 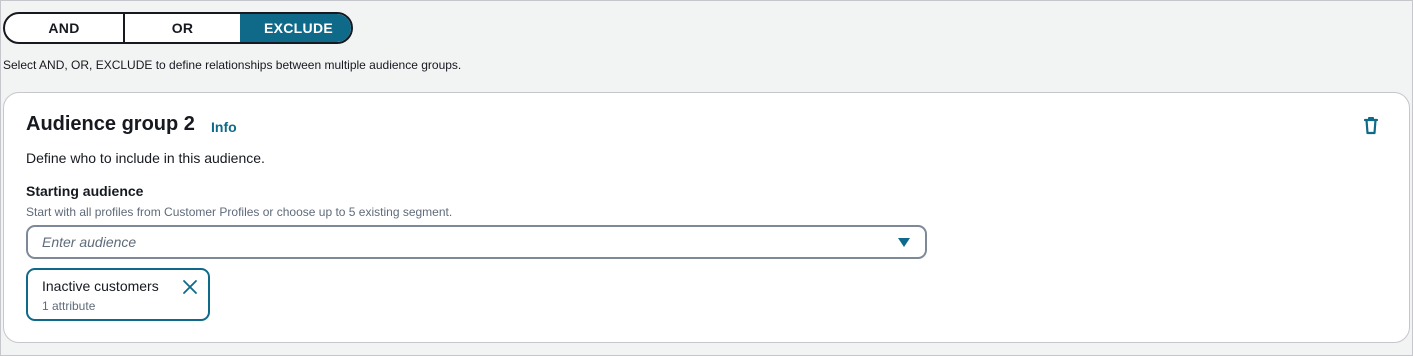 What do you see at coordinates (181, 28) in the screenshot?
I see `or-option-button: OR` at bounding box center [181, 28].